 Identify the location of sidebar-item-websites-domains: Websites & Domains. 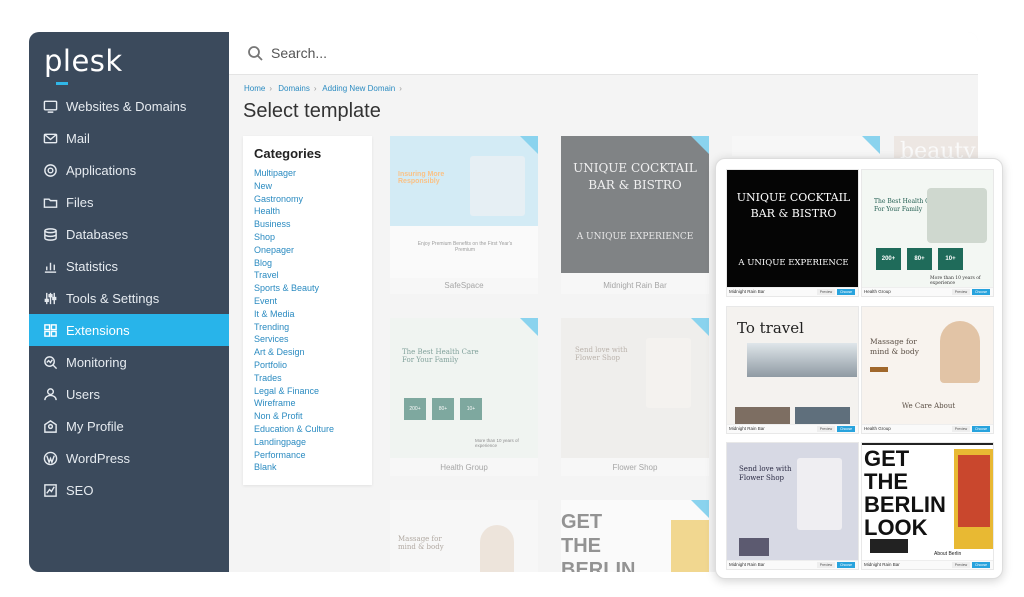
(129, 106).